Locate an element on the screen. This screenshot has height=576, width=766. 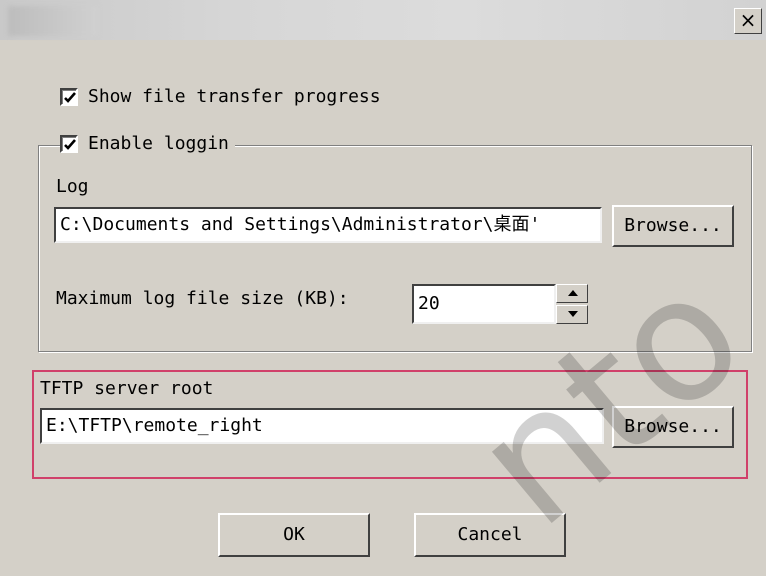
enable-logging-label: Enable loggin is located at coordinates (158, 143).